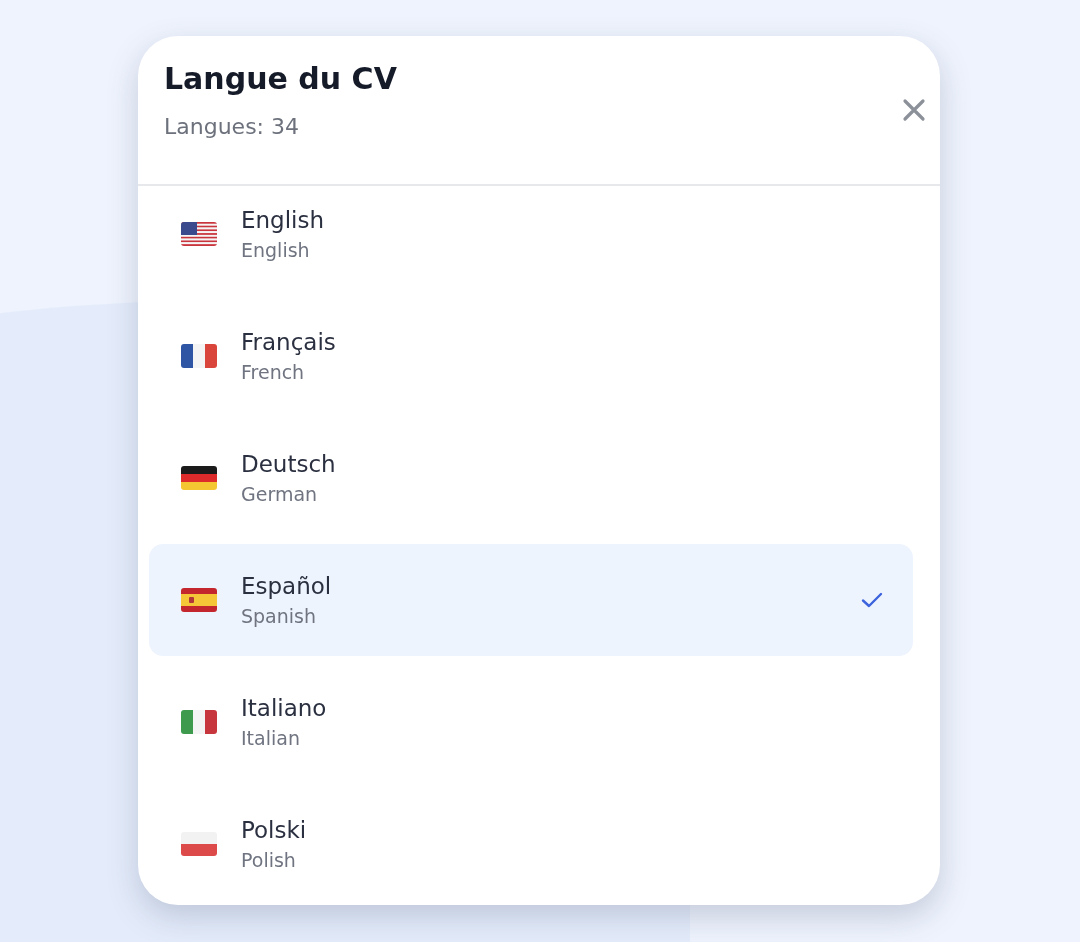 This screenshot has height=942, width=1080. I want to click on language-option: English English, so click(531, 238).